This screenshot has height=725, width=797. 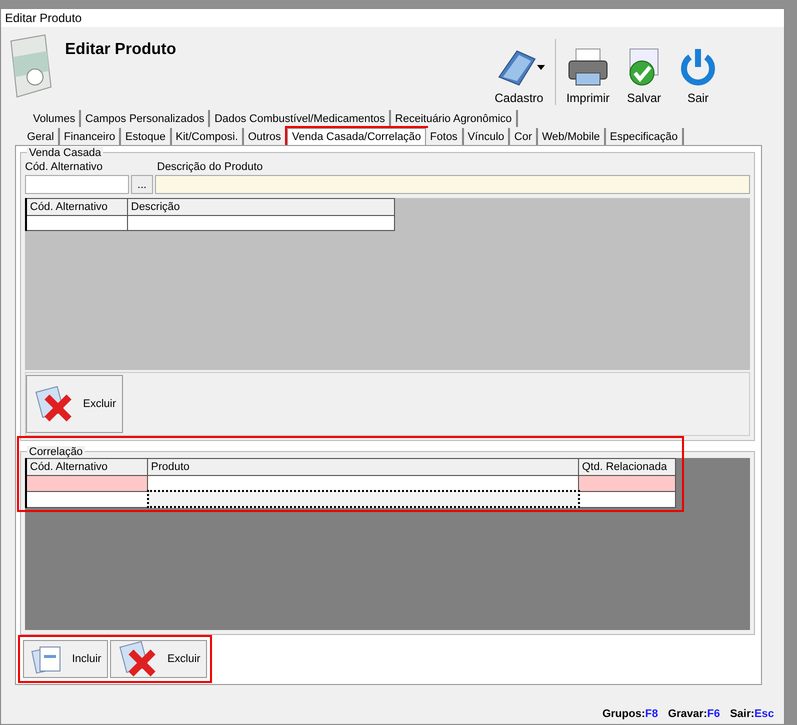 What do you see at coordinates (454, 118) in the screenshot?
I see `tab: Receituário Agronômico` at bounding box center [454, 118].